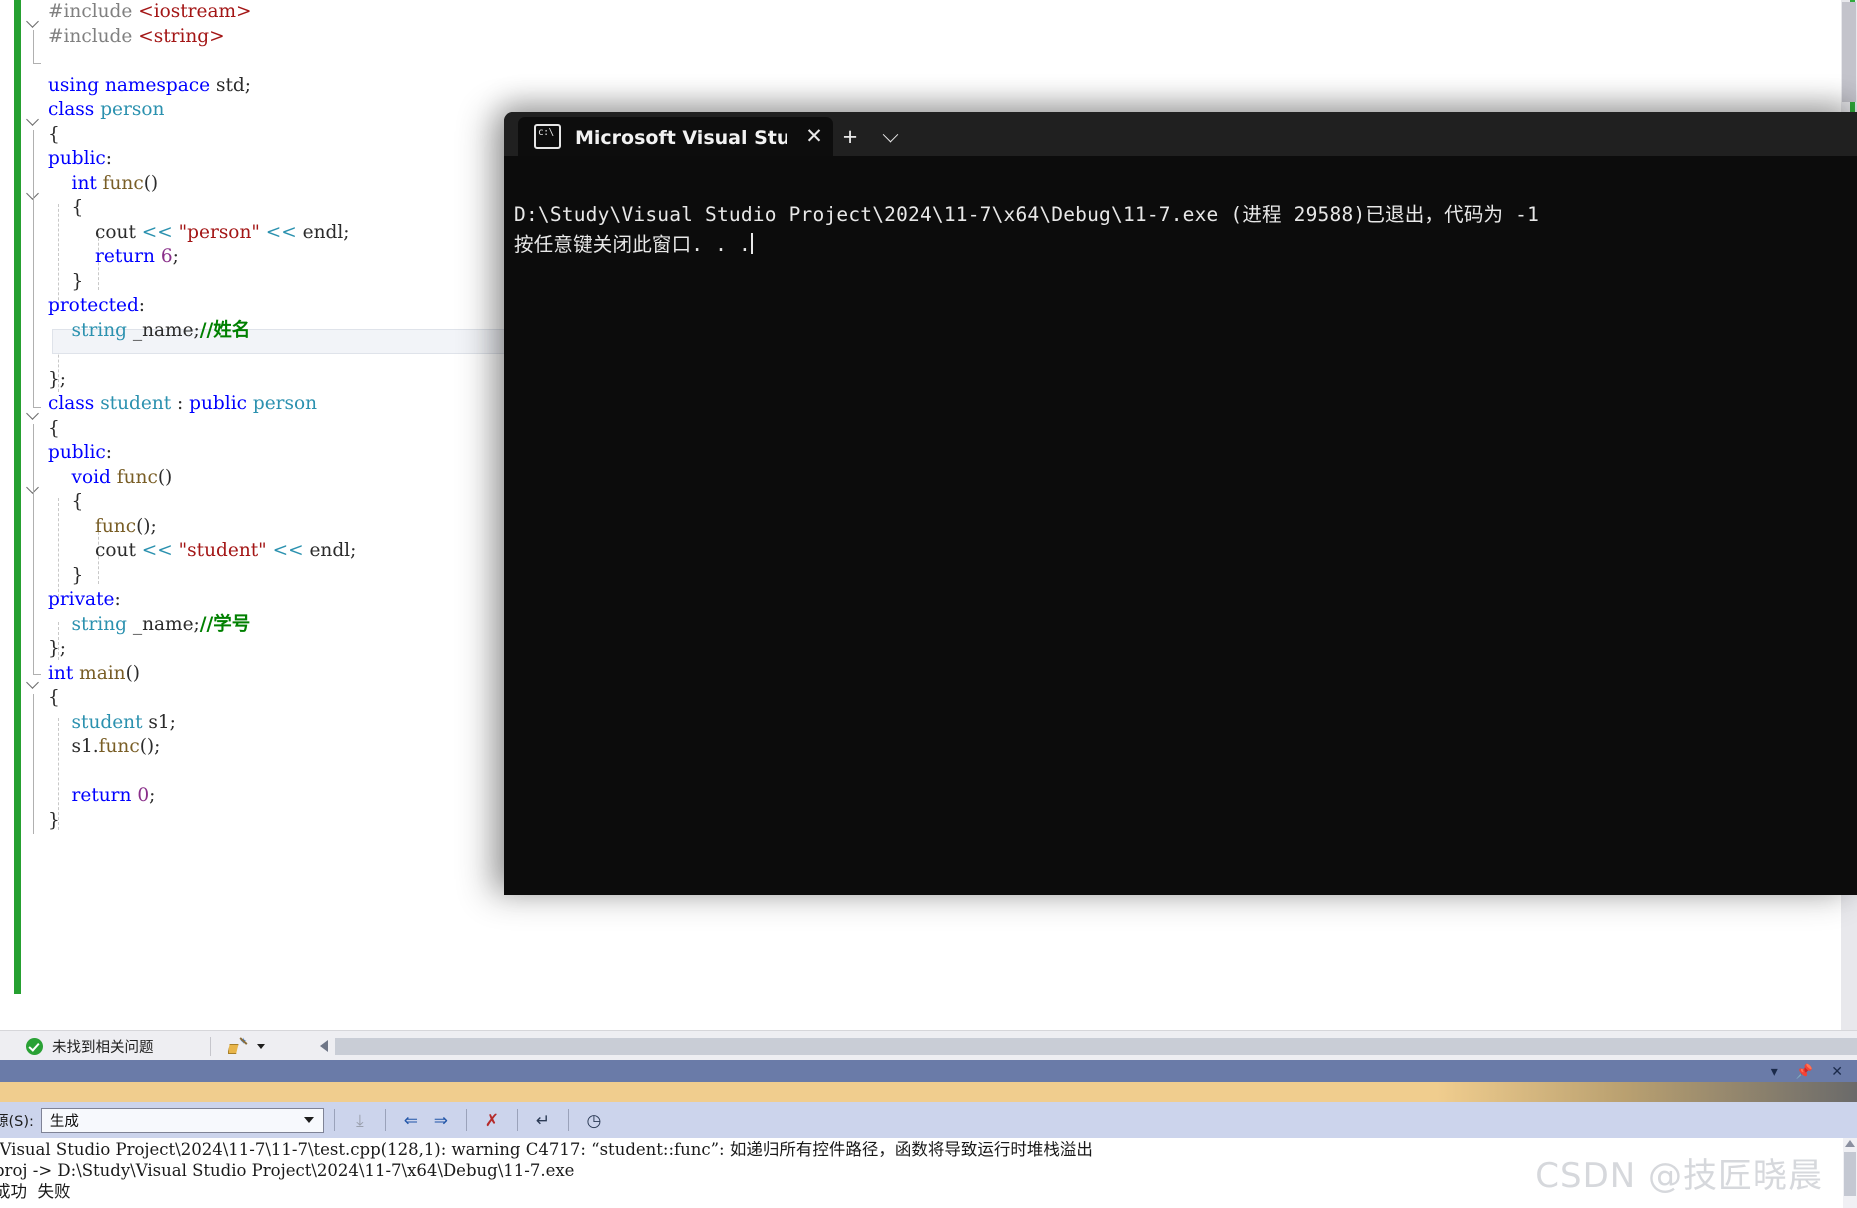 Image resolution: width=1857 pixels, height=1208 pixels. Describe the element at coordinates (928, 1071) in the screenshot. I see `panel-splitter-bar: ▾ 📌 ✕` at that location.